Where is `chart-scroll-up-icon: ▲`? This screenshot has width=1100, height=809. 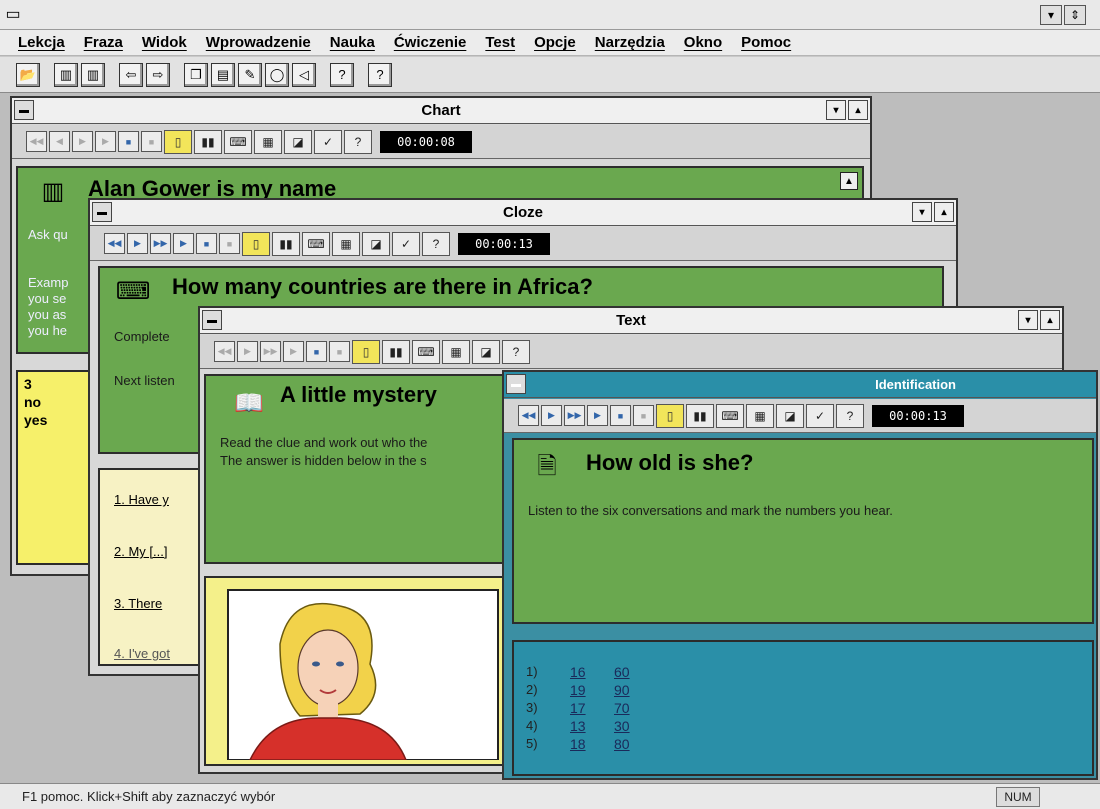 chart-scroll-up-icon: ▲ is located at coordinates (849, 181).